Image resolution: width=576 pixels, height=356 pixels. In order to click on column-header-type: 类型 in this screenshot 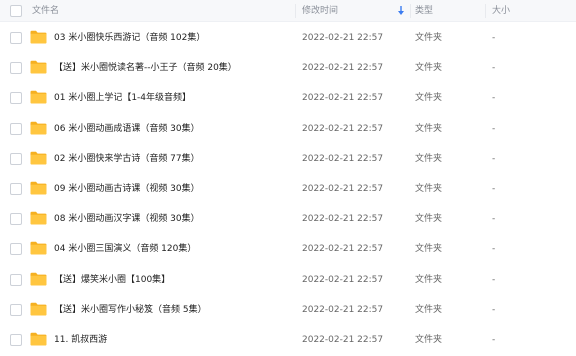, I will do `click(424, 11)`.